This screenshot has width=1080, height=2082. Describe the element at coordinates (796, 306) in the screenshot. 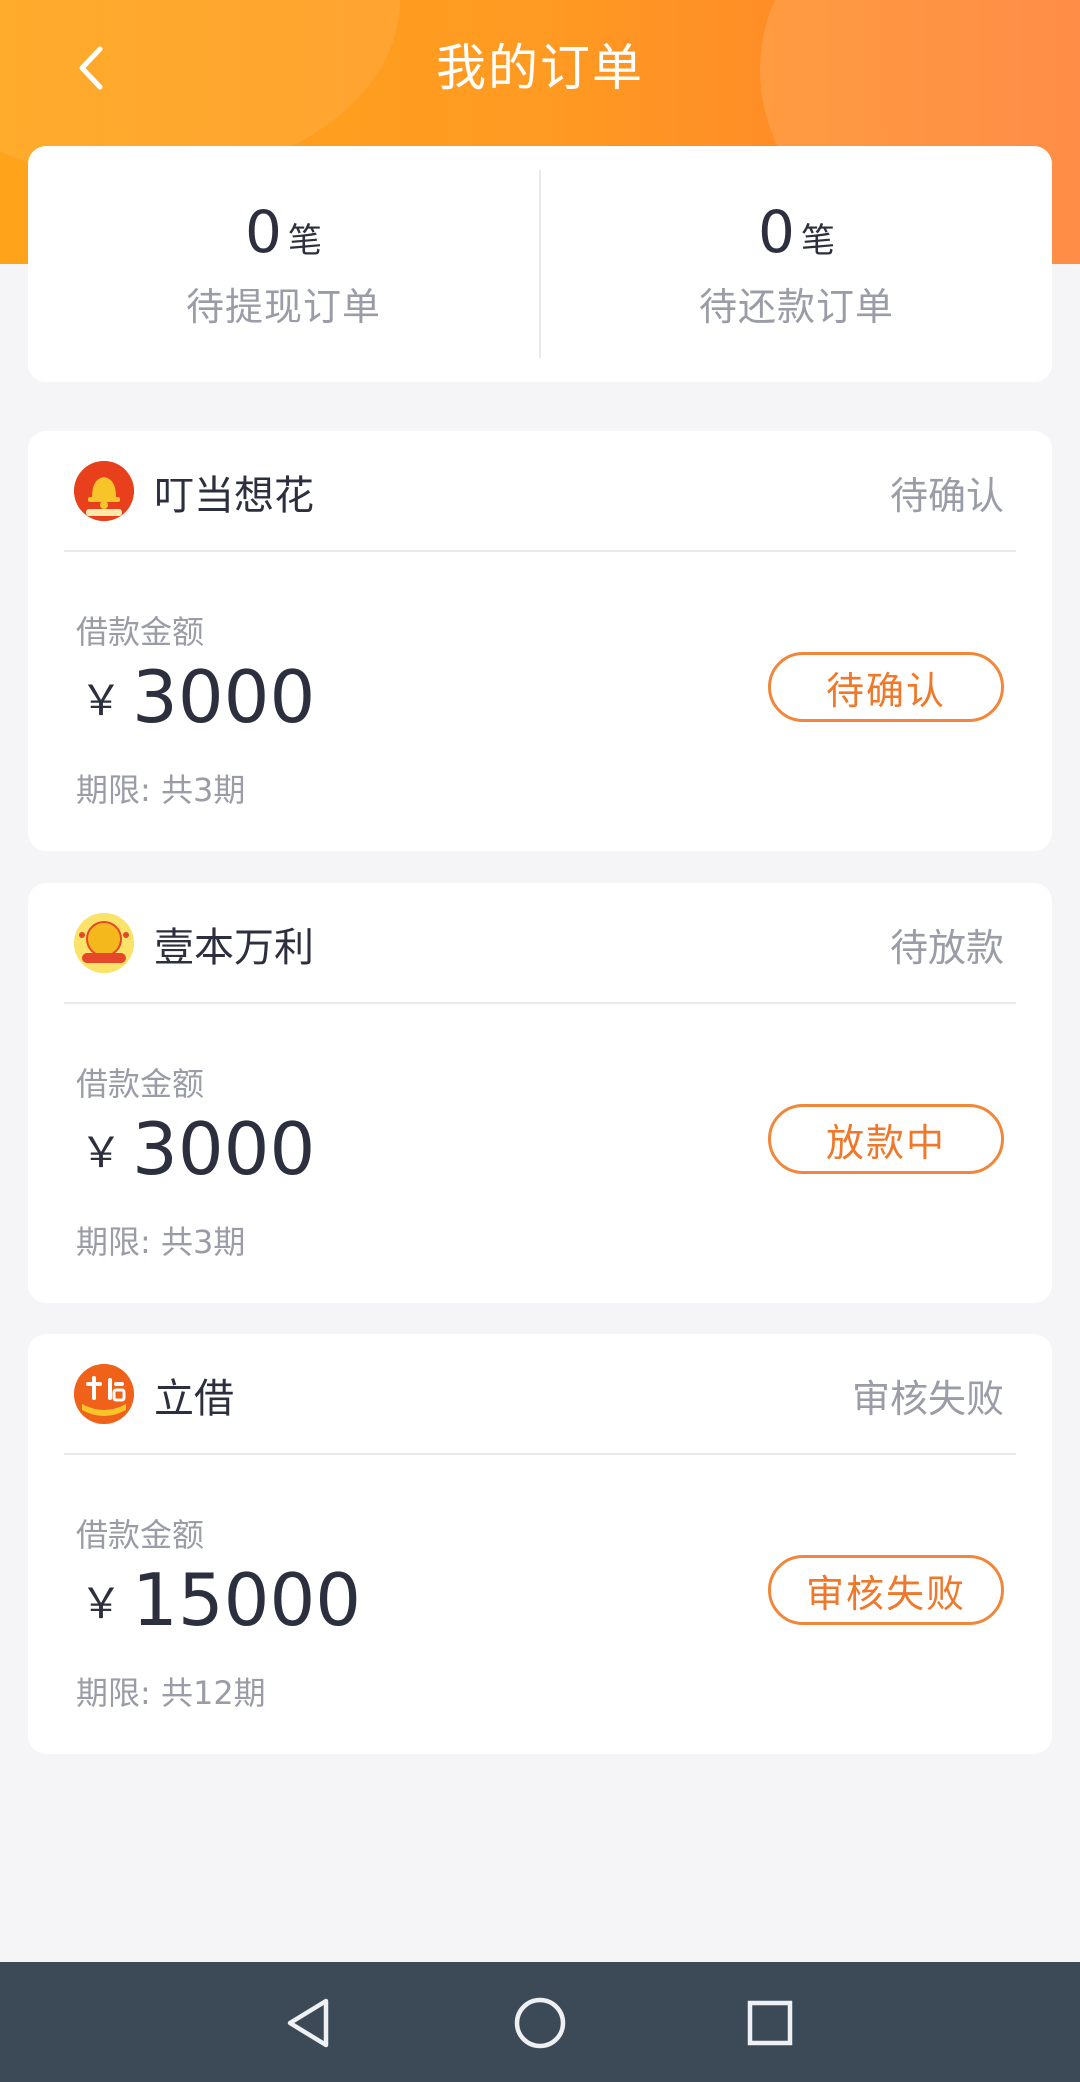

I see `pending-repay-label: 待还款订单` at that location.